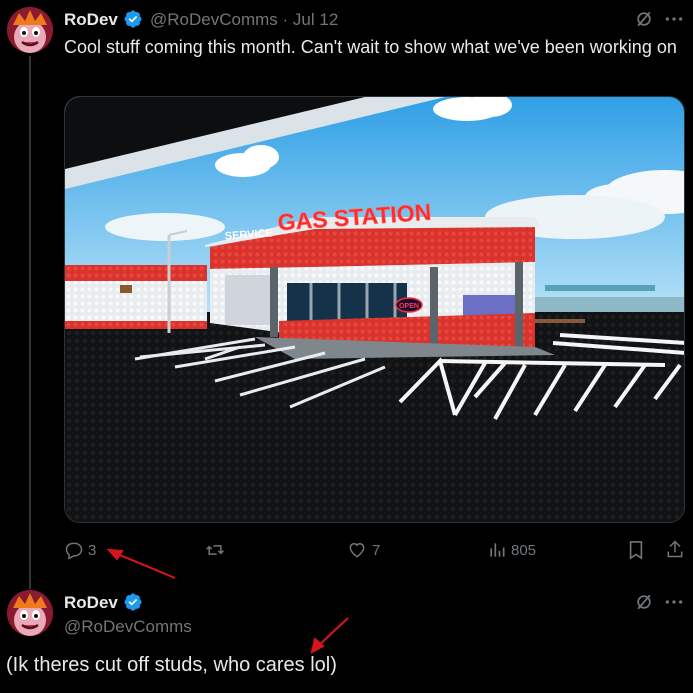 This screenshot has height=693, width=693. What do you see at coordinates (214, 19) in the screenshot?
I see `author-handle: @RoDevComms` at bounding box center [214, 19].